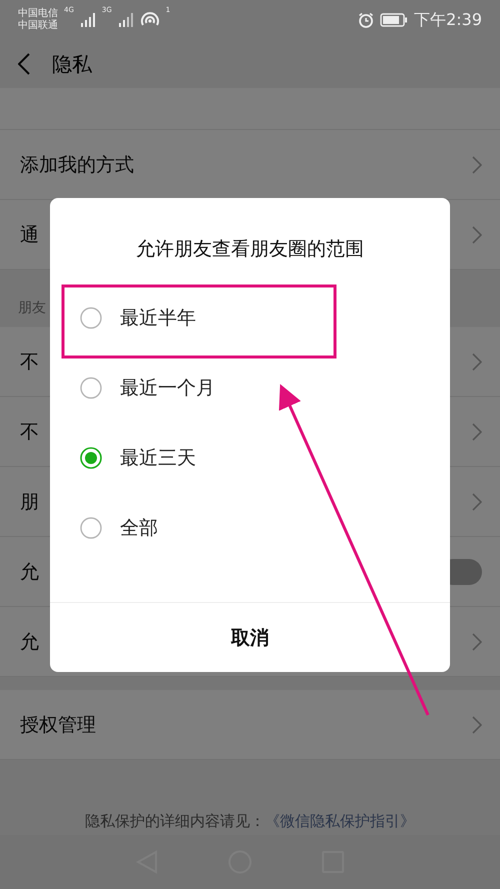 Image resolution: width=500 pixels, height=889 pixels. I want to click on page-title: 隐私, so click(72, 64).